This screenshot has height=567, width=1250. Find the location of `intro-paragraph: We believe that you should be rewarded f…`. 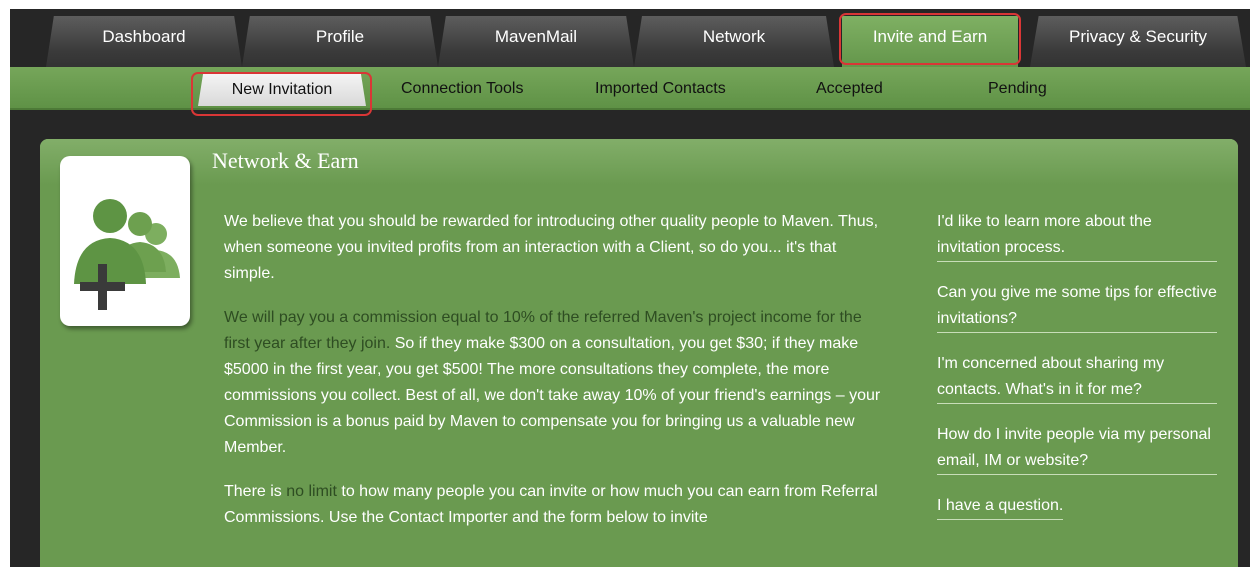

intro-paragraph: We believe that you should be rewarded f… is located at coordinates (551, 247).